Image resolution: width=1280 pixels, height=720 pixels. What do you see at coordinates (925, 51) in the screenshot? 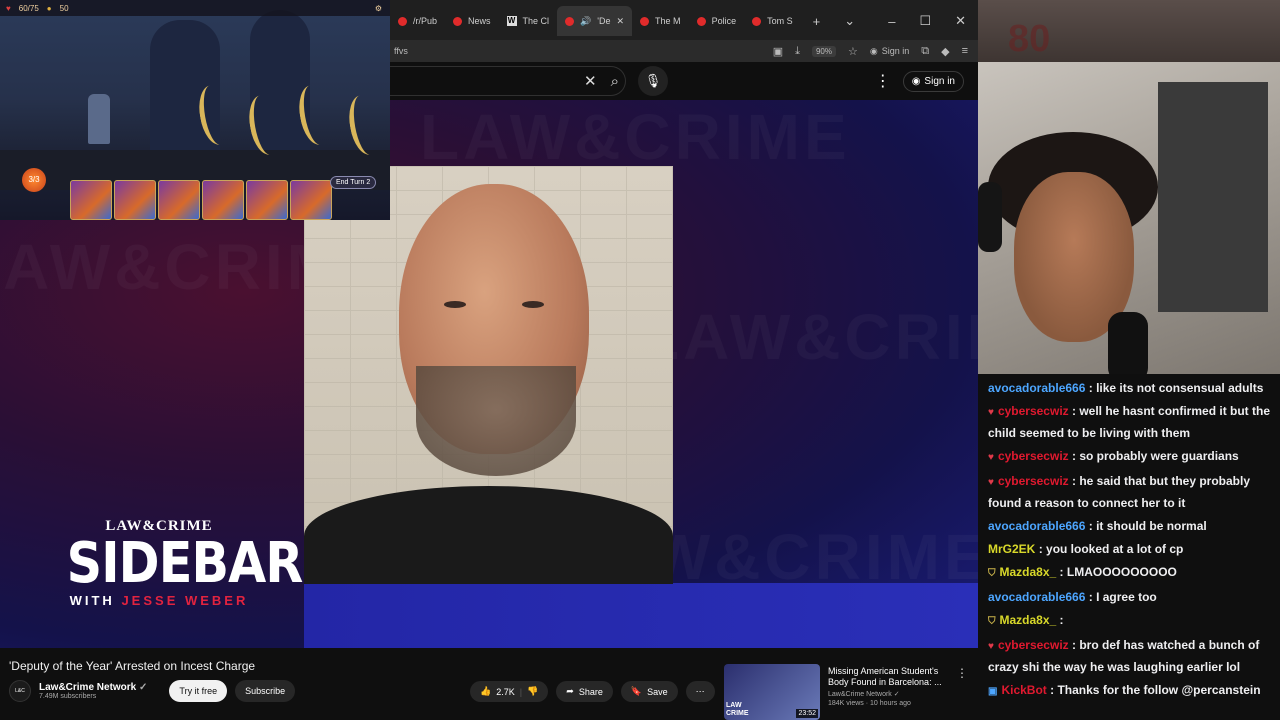
I see `extensions-icon: ⧉` at bounding box center [925, 51].